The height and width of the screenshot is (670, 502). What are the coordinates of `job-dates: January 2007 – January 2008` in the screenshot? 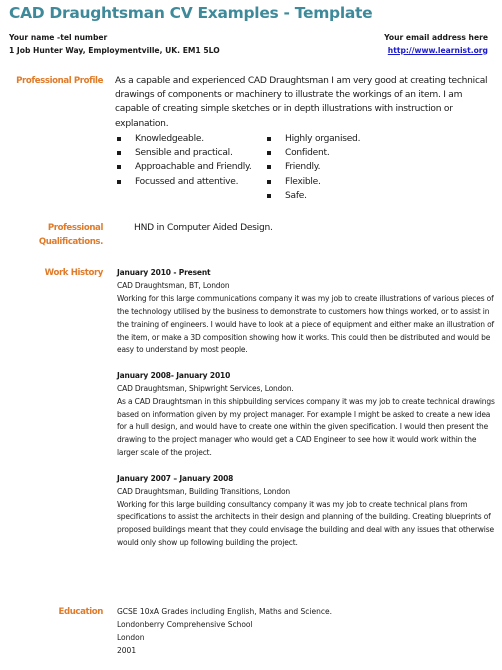 It's located at (175, 478).